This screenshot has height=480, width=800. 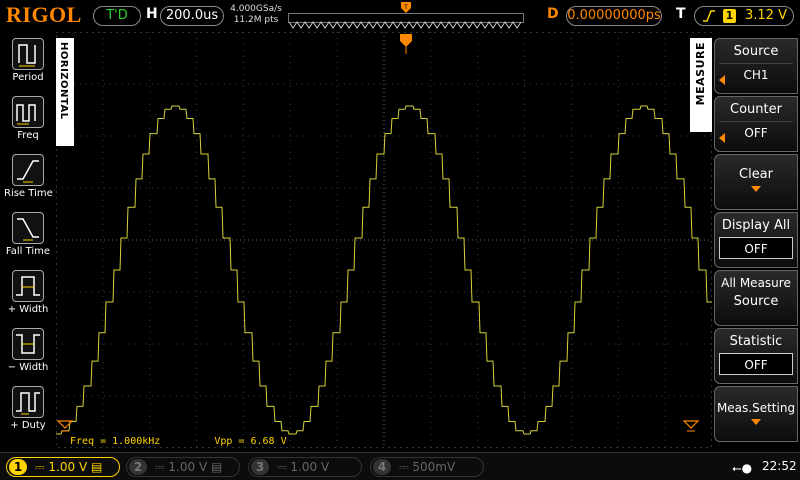 What do you see at coordinates (553, 14) in the screenshot?
I see `delay-label: D` at bounding box center [553, 14].